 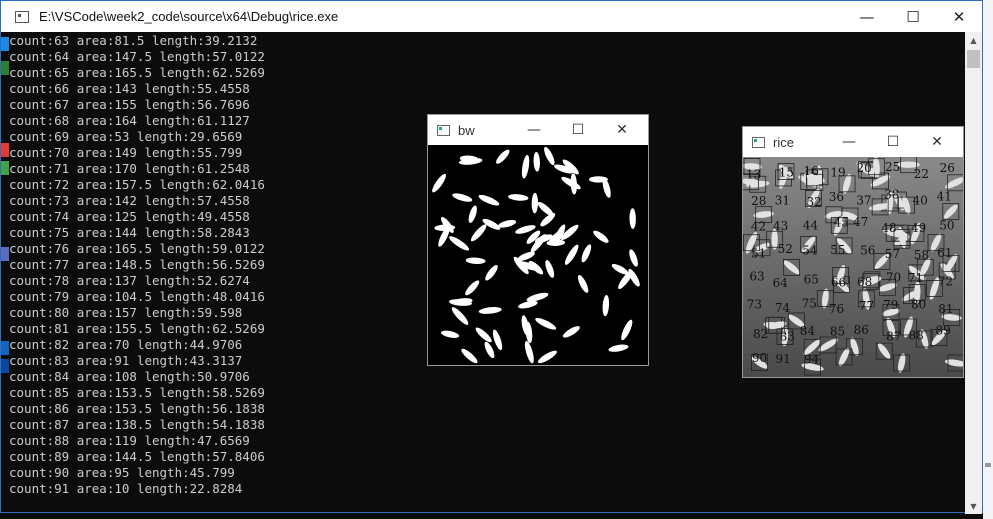 I want to click on console-line: count:84 area:108 length:50.9706, so click(x=129, y=376).